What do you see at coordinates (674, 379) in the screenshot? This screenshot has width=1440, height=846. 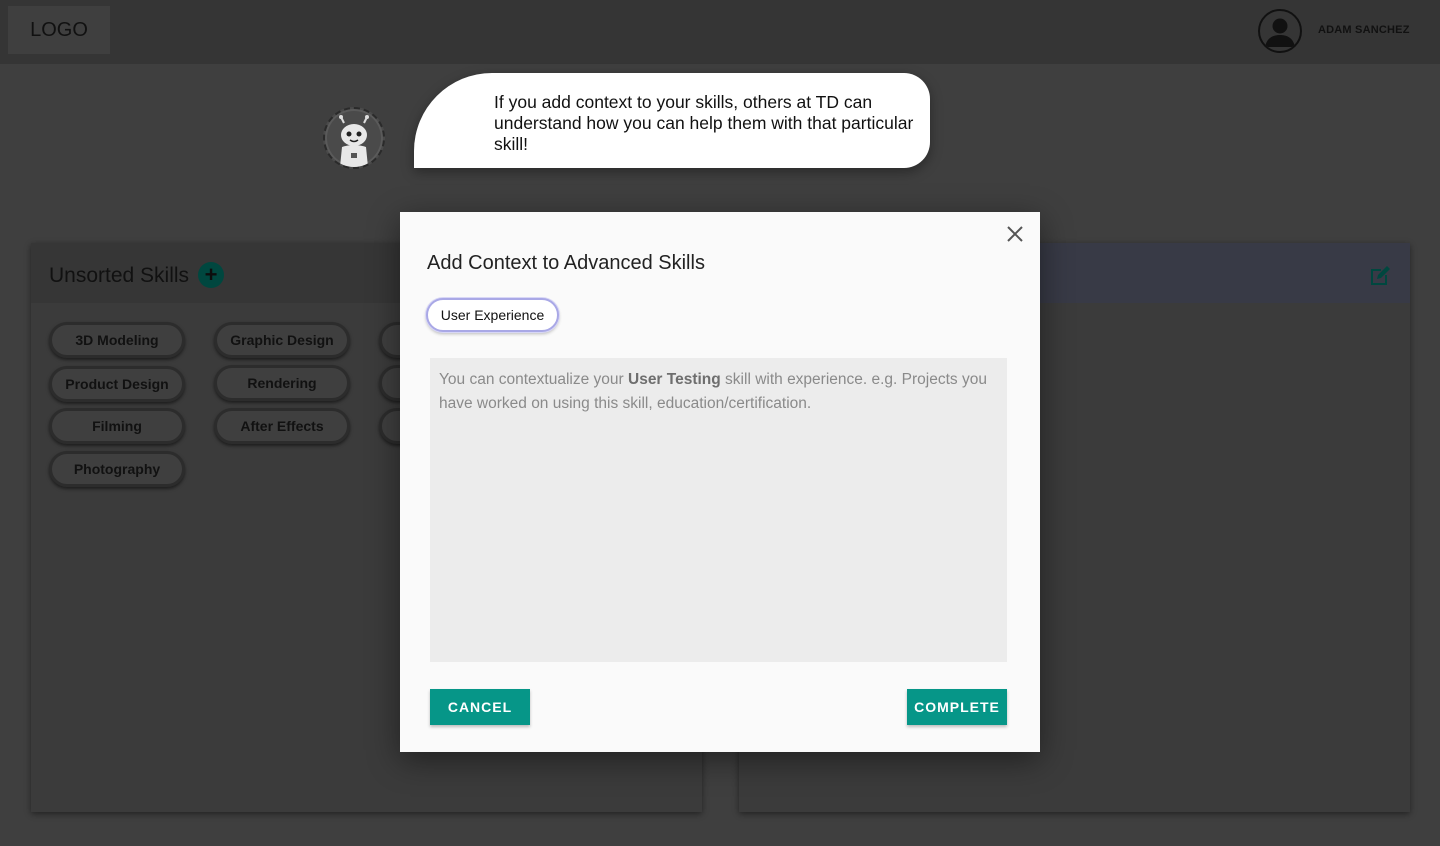 I see `placeholder-skill: User Testing` at bounding box center [674, 379].